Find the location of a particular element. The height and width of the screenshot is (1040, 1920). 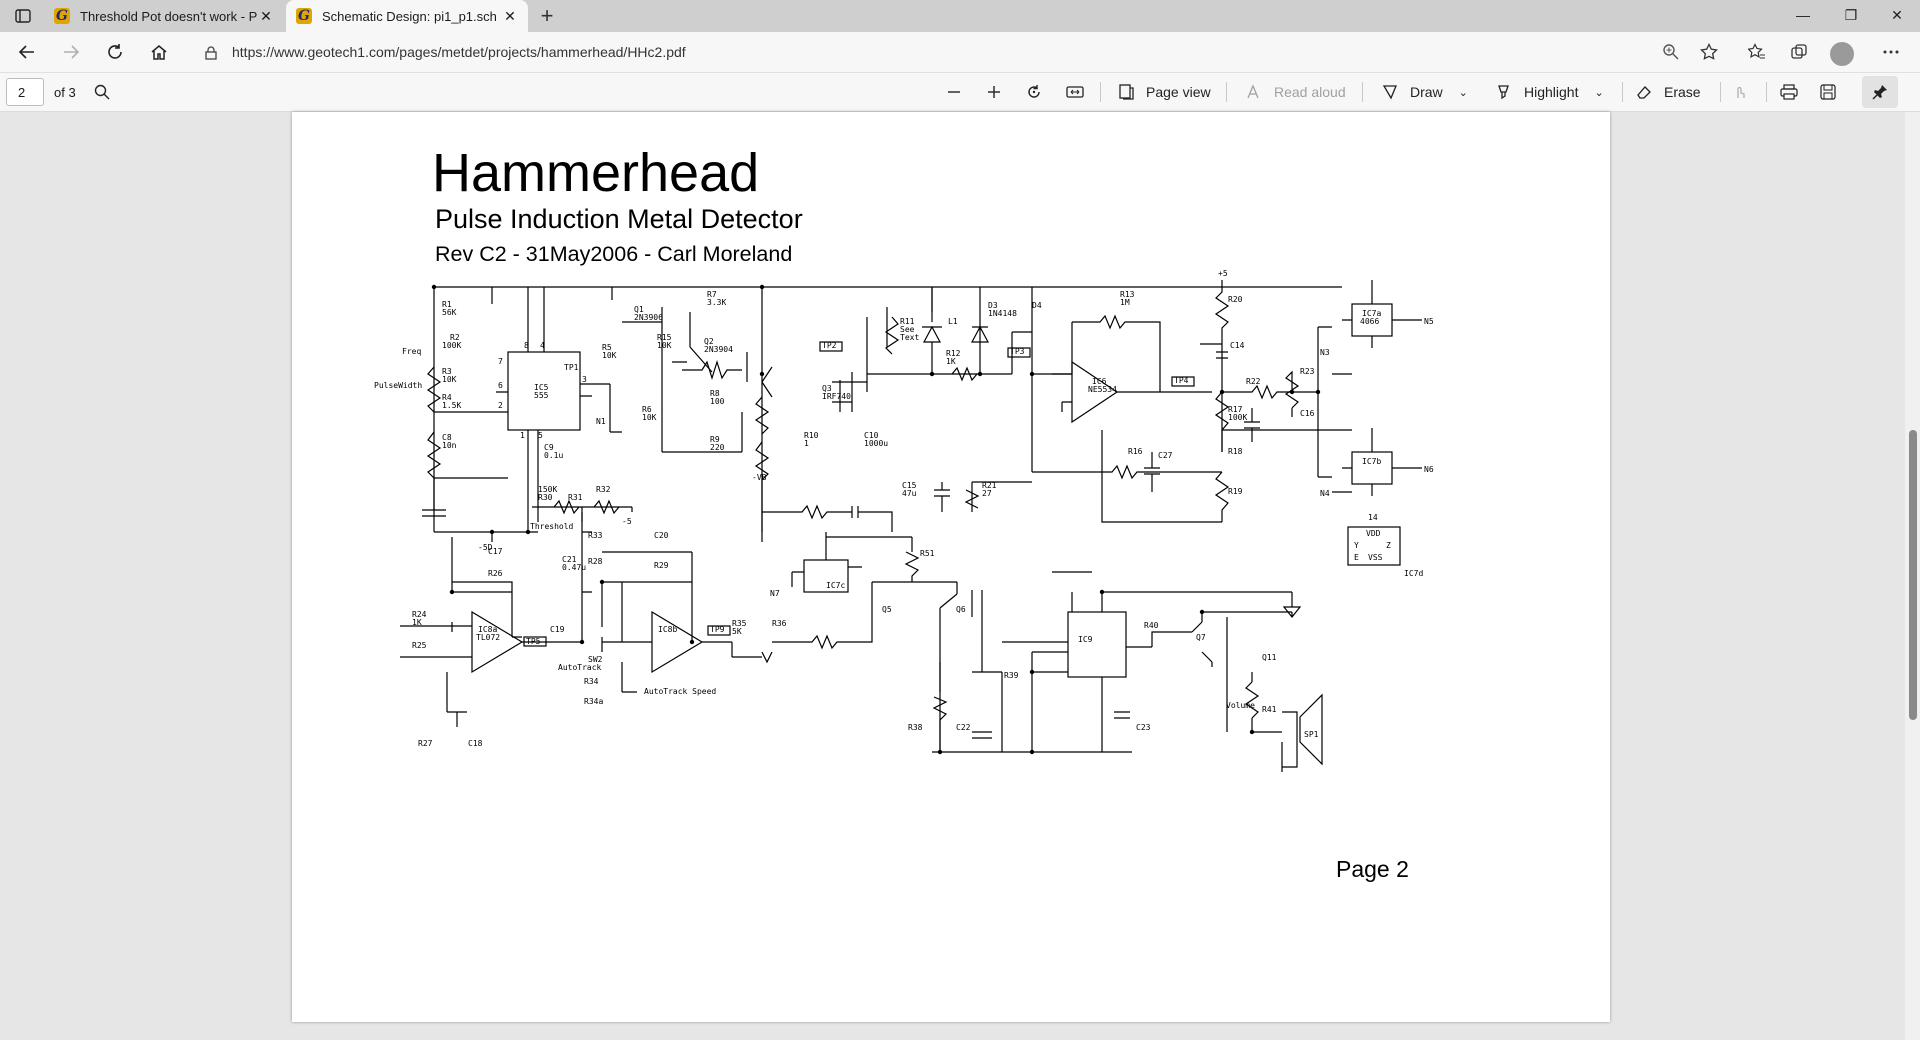

schematic-label: 27 is located at coordinates (987, 493).